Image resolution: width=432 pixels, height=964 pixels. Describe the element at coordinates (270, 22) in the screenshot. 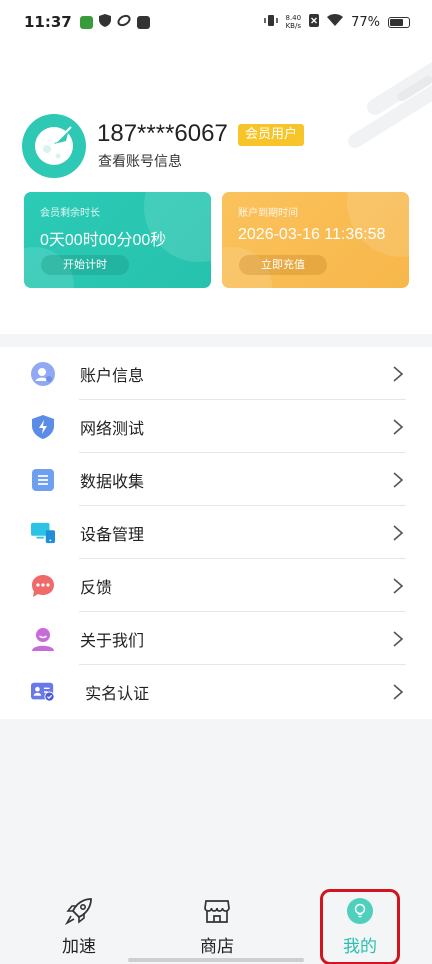

I see `vibrate-icon` at that location.